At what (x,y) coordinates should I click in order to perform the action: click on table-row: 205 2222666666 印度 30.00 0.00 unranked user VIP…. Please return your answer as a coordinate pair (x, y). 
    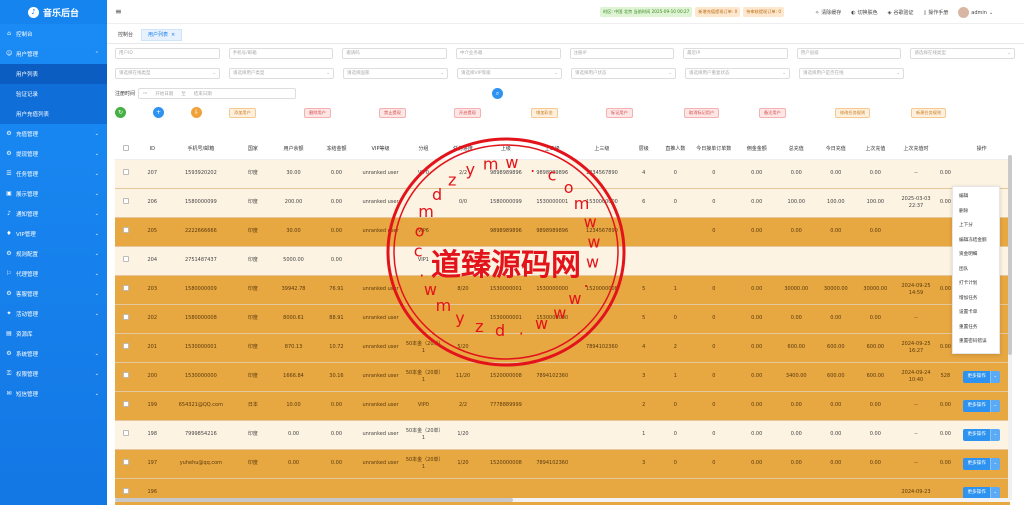
    Looking at the image, I should click on (562, 232).